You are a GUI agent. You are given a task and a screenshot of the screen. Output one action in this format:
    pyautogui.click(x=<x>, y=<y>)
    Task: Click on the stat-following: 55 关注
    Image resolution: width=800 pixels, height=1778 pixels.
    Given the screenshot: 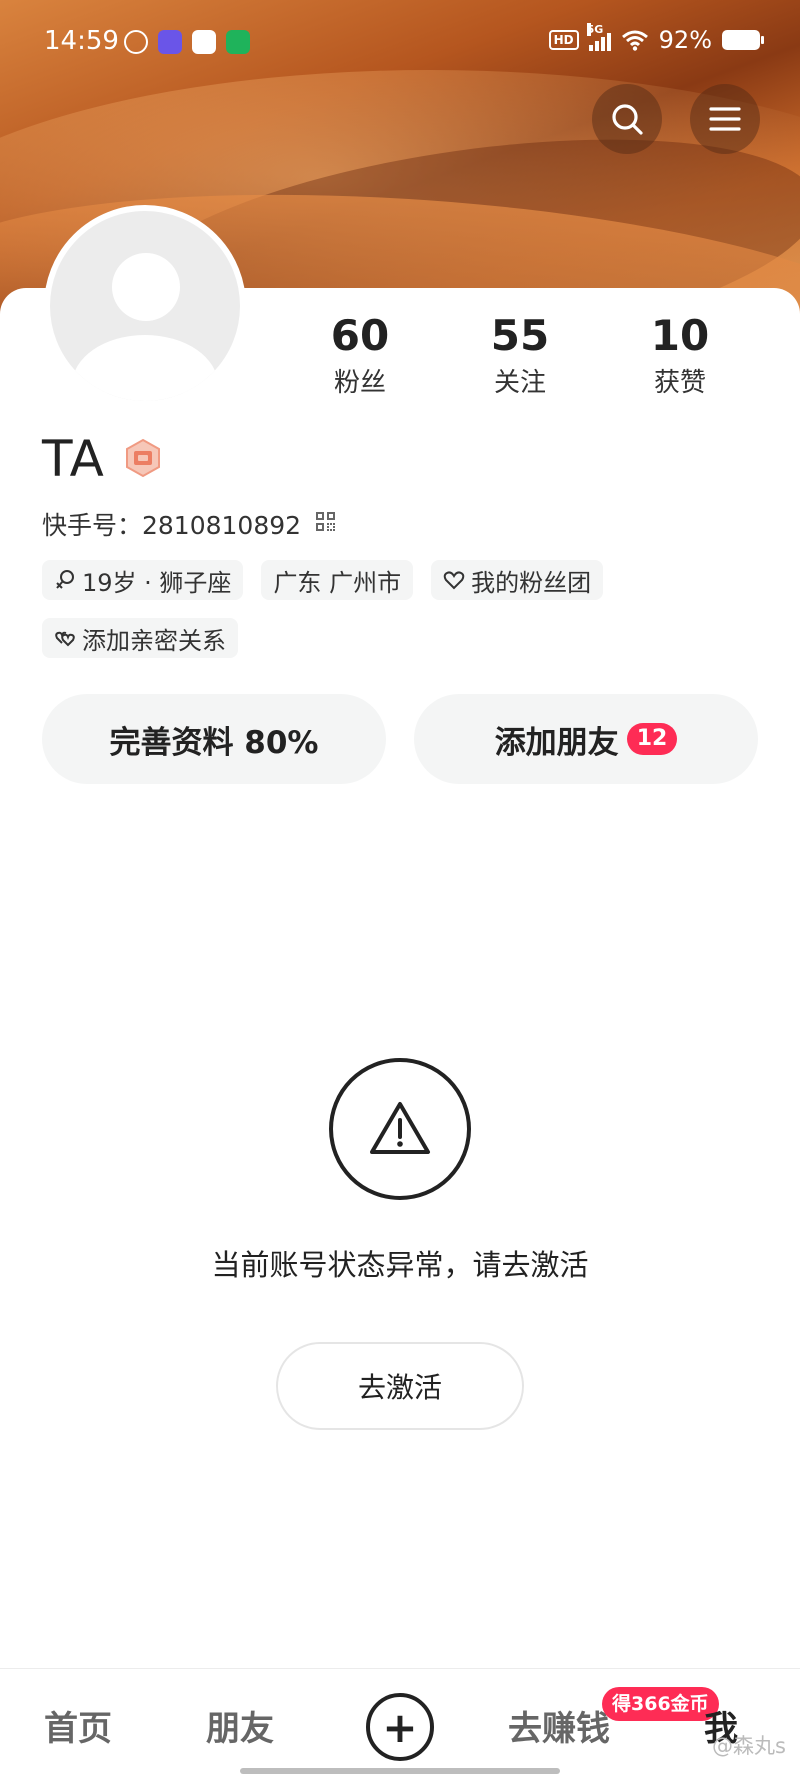 What is the action you would take?
    pyautogui.click(x=520, y=355)
    